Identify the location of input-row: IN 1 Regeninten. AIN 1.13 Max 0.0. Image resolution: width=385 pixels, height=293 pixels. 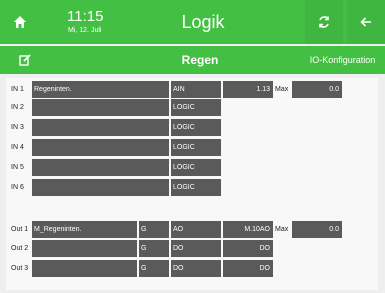
(192, 90).